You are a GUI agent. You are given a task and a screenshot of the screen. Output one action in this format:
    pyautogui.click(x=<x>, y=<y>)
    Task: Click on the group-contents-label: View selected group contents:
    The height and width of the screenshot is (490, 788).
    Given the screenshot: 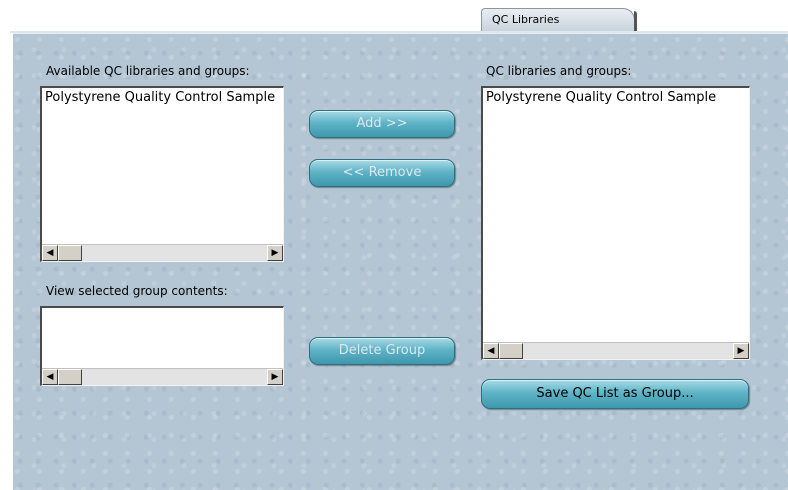 What is the action you would take?
    pyautogui.click(x=137, y=291)
    